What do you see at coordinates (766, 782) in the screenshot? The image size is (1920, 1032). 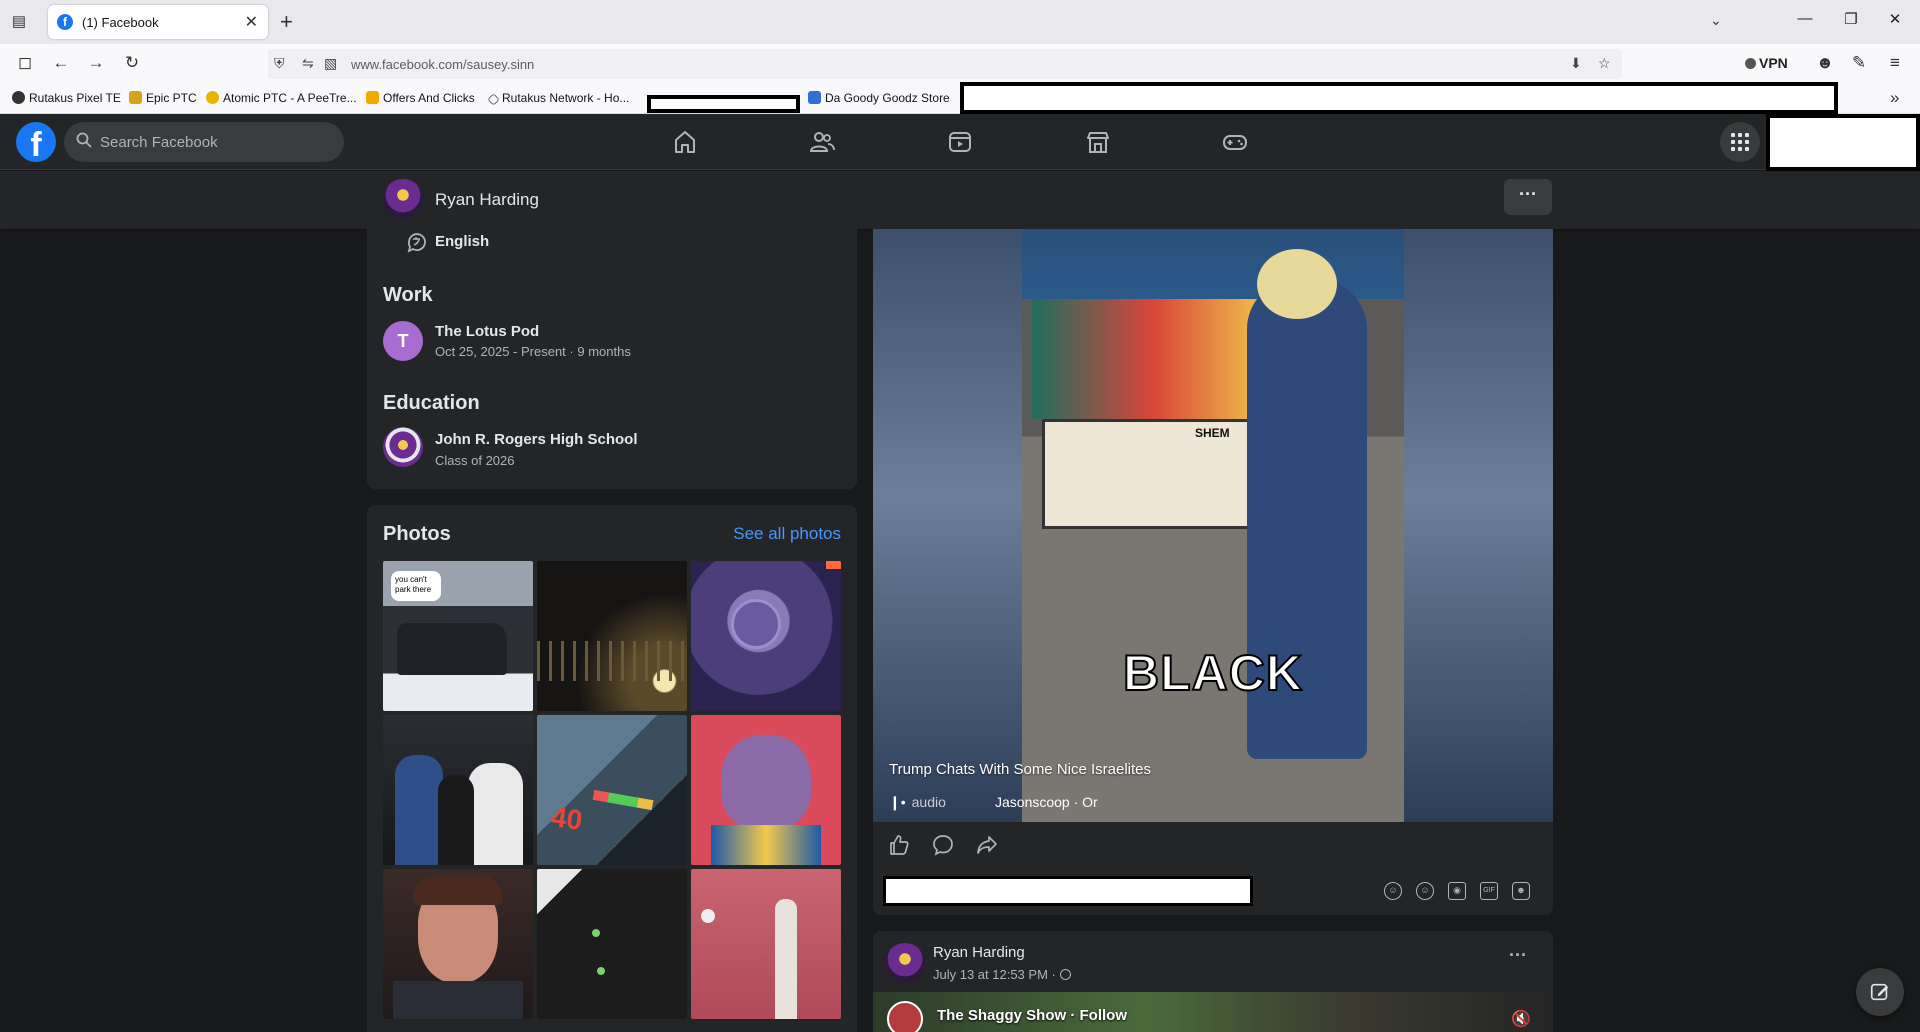 I see `character-shape` at bounding box center [766, 782].